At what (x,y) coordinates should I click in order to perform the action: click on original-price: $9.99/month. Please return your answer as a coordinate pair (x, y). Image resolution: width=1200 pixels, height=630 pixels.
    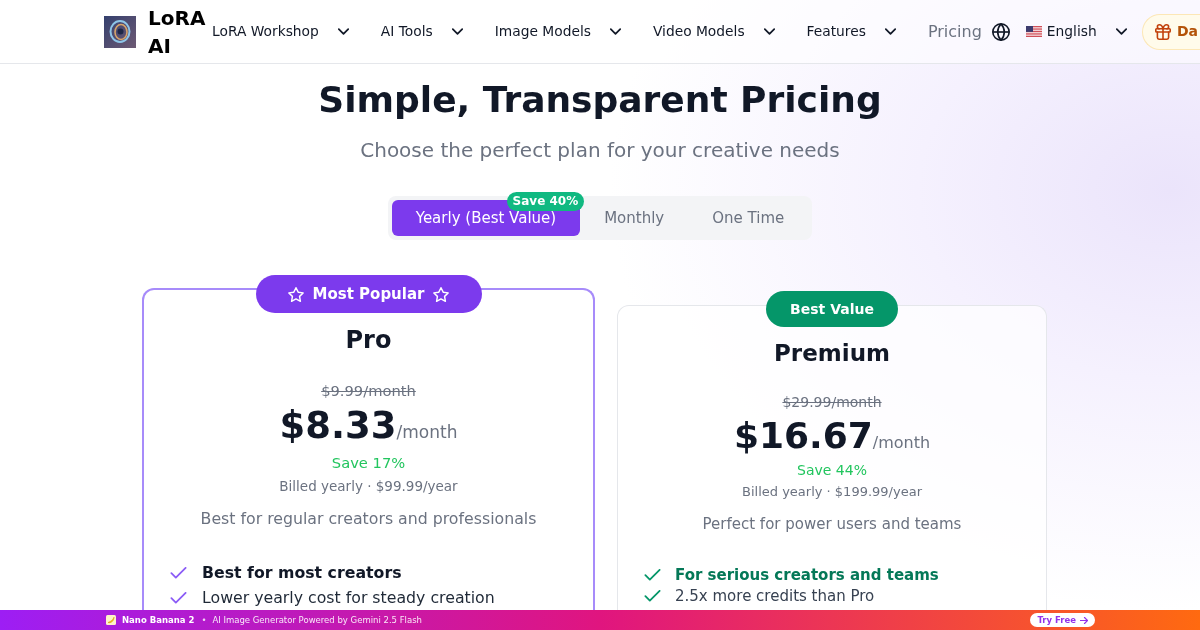
    Looking at the image, I should click on (368, 391).